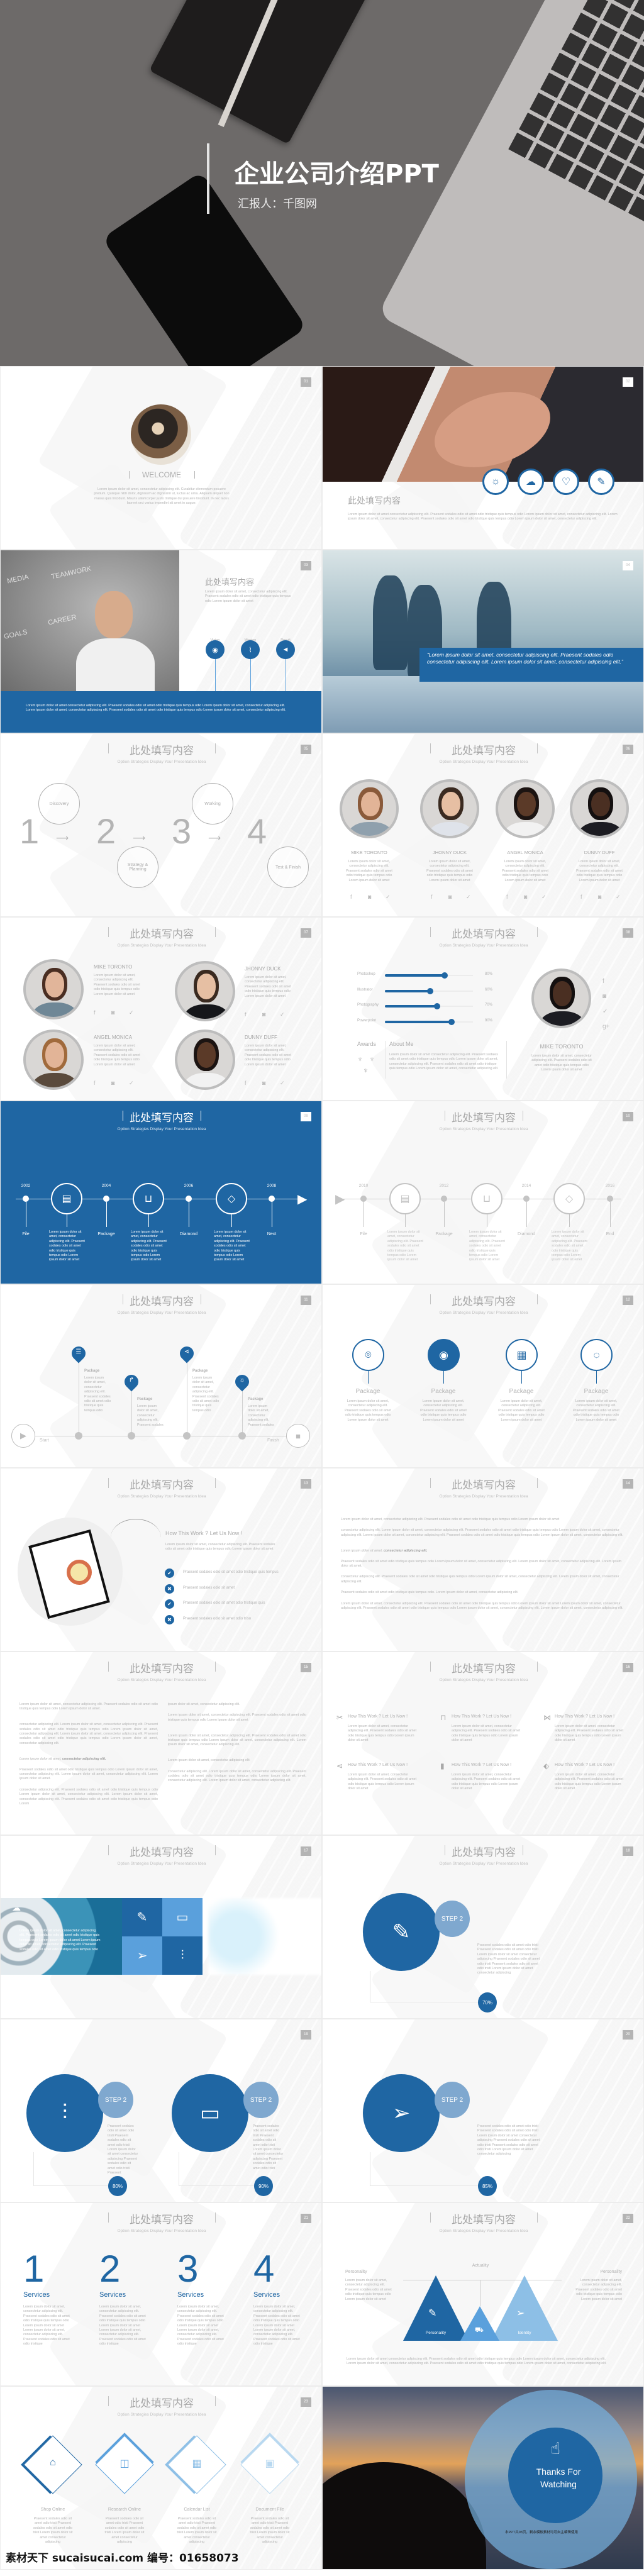 Image resolution: width=644 pixels, height=2576 pixels. I want to click on connector-line, so click(480, 2293).